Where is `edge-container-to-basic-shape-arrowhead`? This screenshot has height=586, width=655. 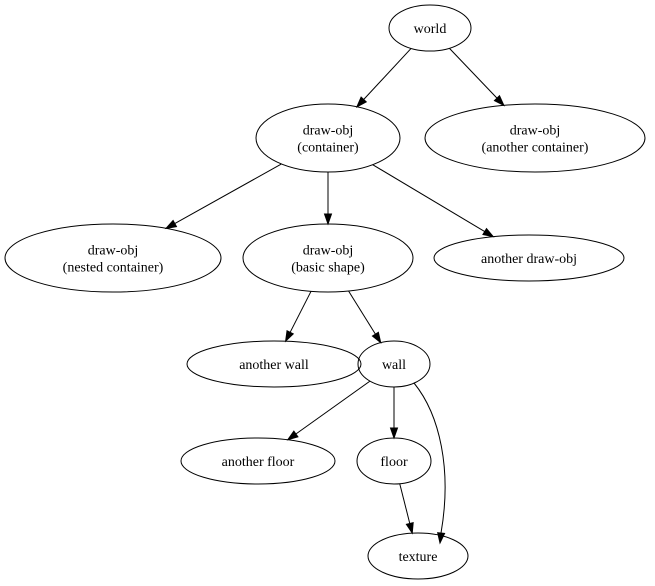
edge-container-to-basic-shape-arrowhead is located at coordinates (328, 219).